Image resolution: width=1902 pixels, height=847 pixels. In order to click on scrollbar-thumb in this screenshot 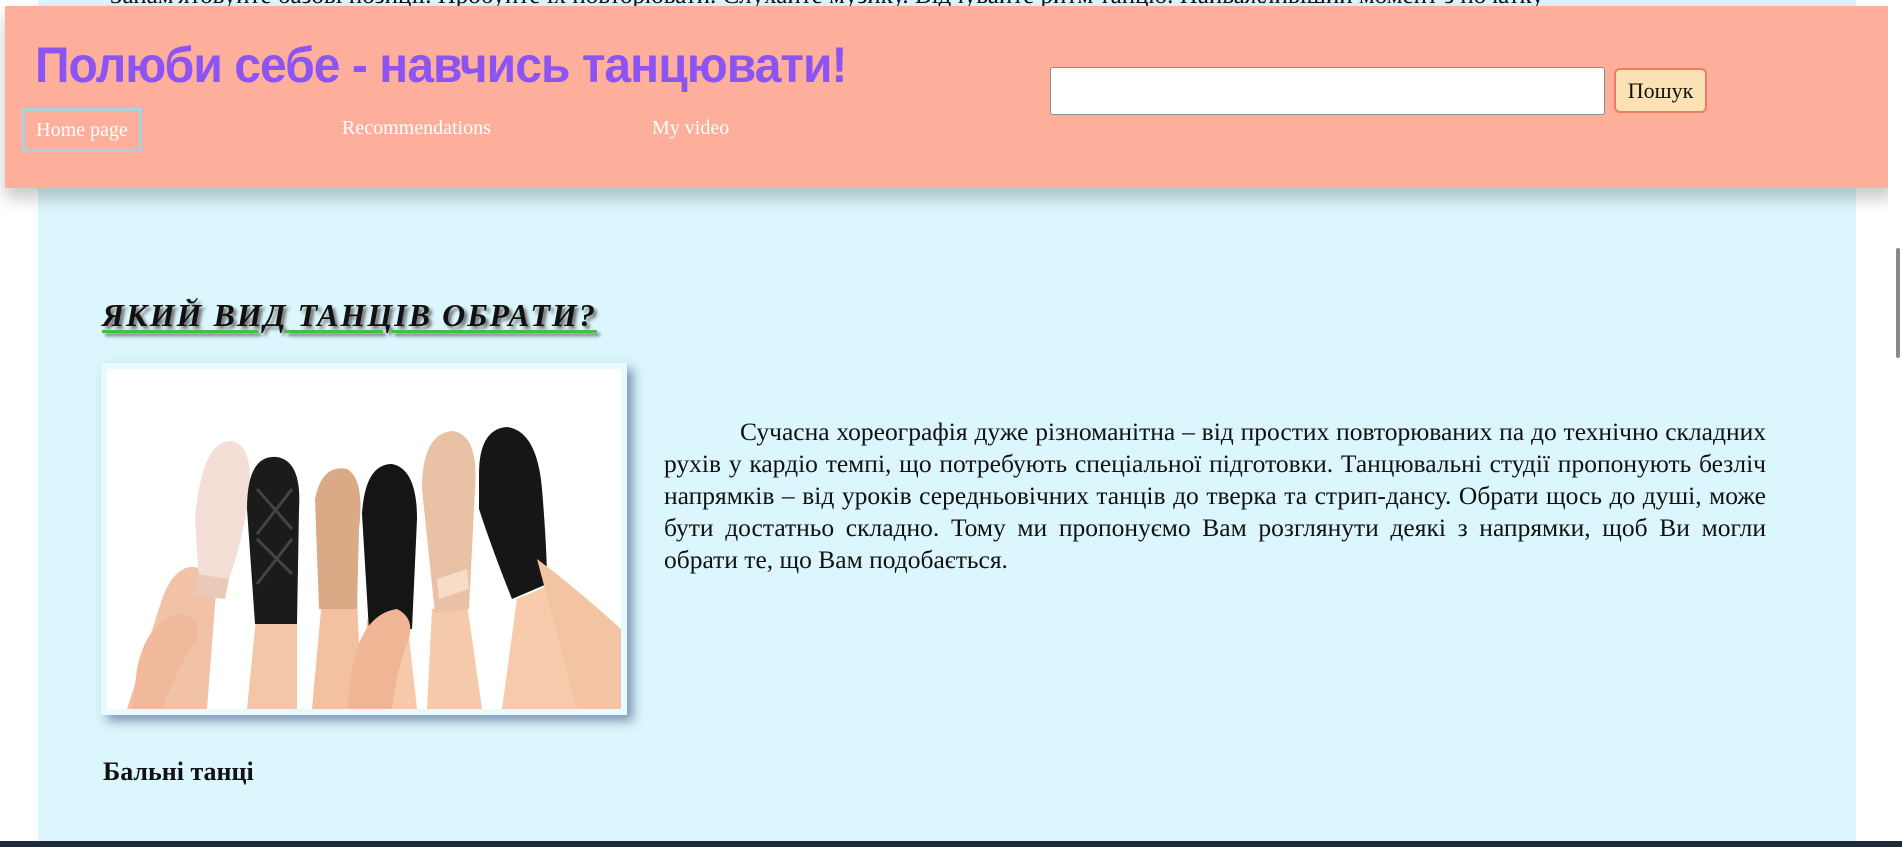, I will do `click(1898, 303)`.